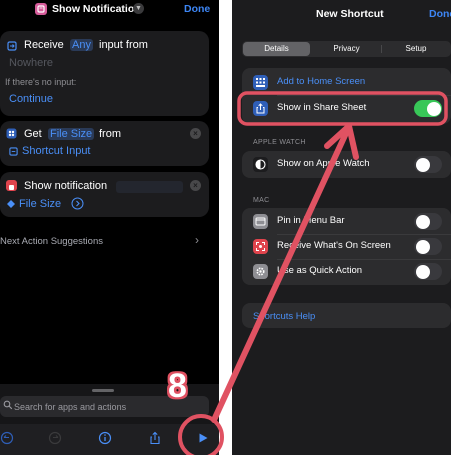 The width and height of the screenshot is (451, 455). I want to click on sheet-grabber, so click(103, 390).